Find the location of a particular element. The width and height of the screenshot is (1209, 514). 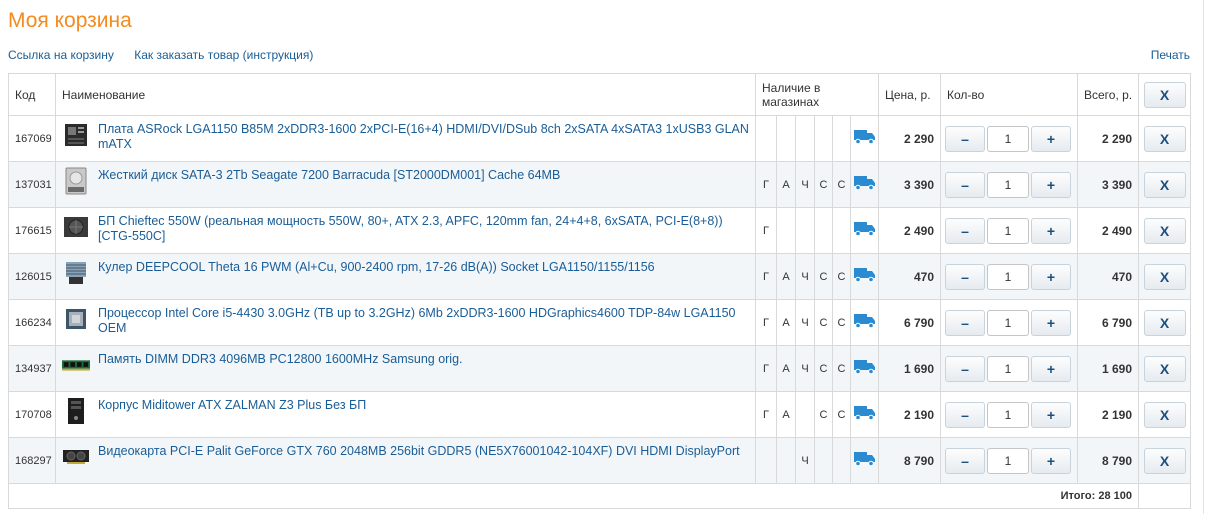

item-price: 470 is located at coordinates (909, 276).